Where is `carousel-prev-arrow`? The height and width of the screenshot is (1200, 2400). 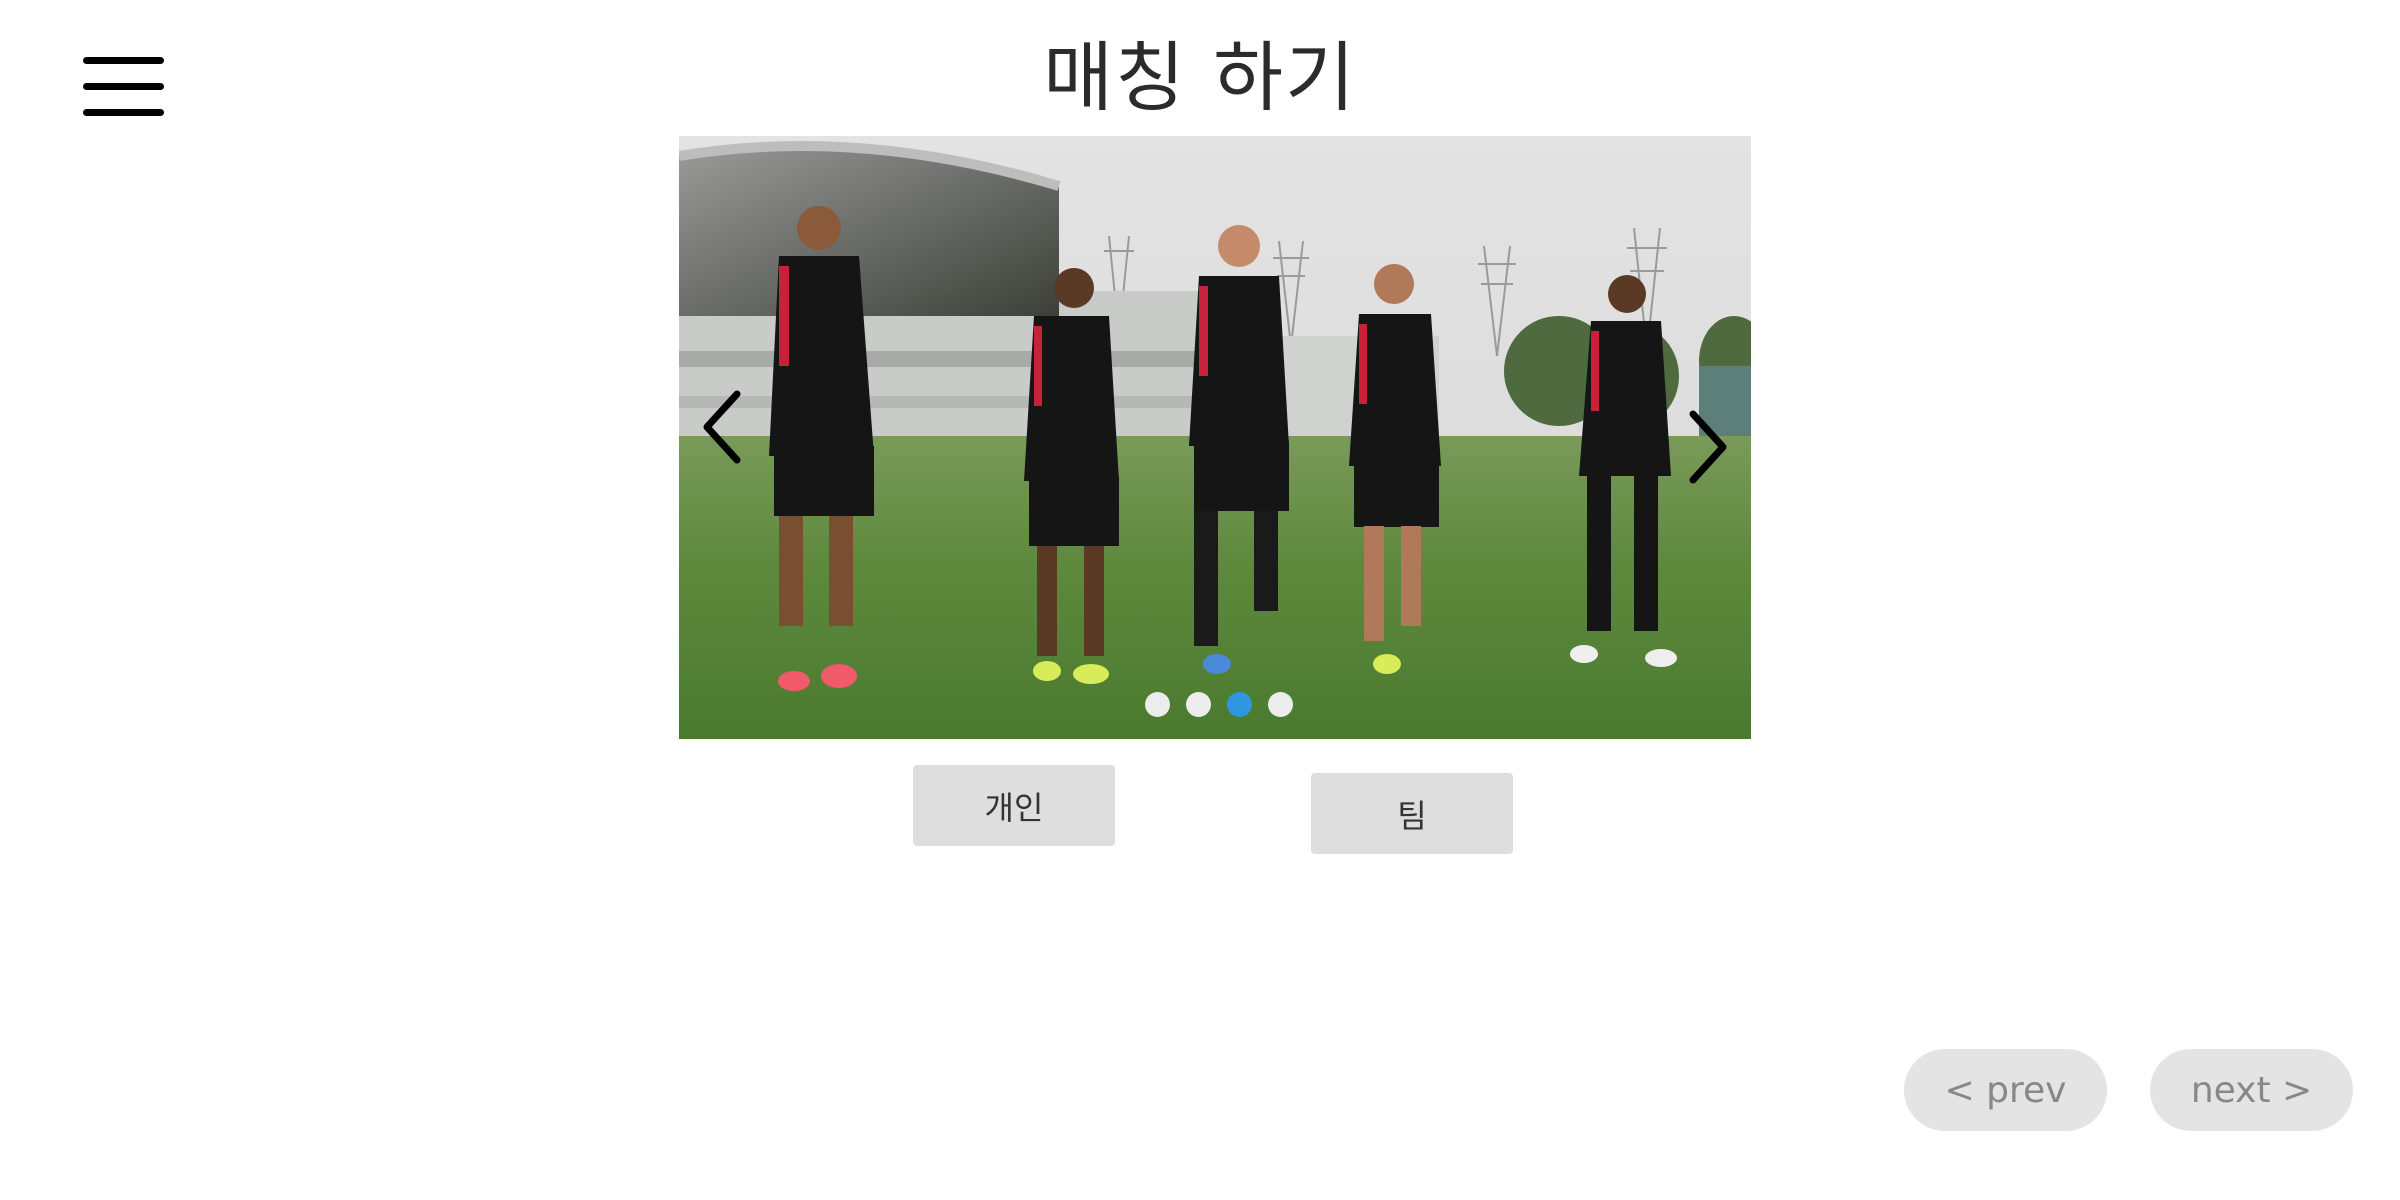
carousel-prev-arrow is located at coordinates (723, 427).